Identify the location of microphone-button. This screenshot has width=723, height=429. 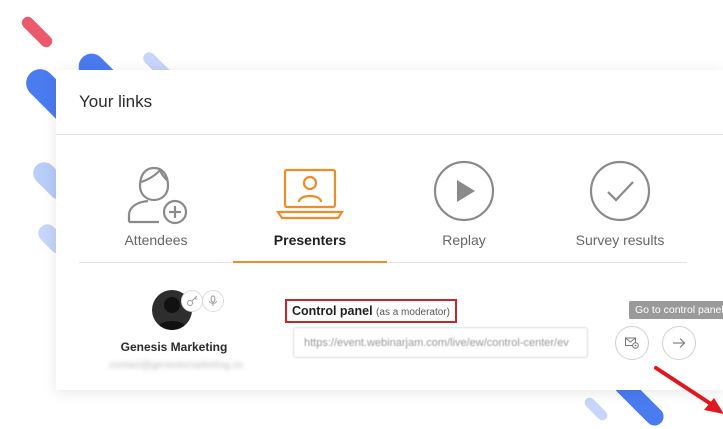
(213, 301).